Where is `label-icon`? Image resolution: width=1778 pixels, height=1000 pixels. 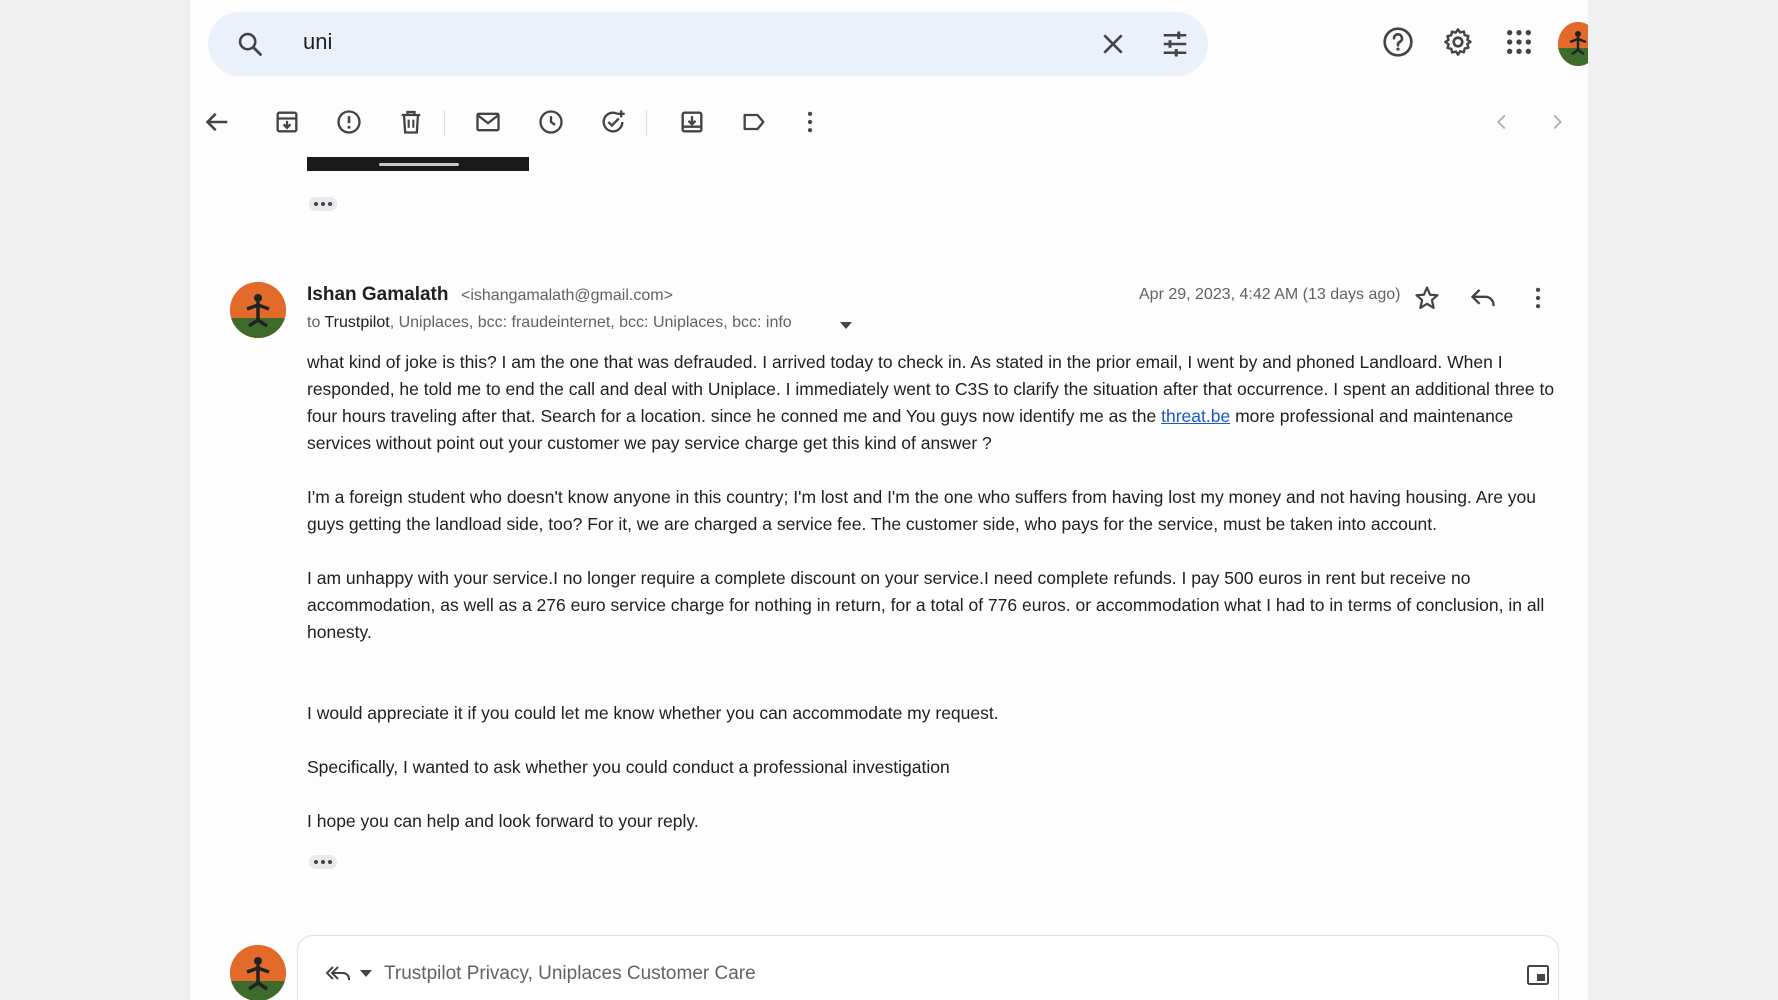 label-icon is located at coordinates (754, 122).